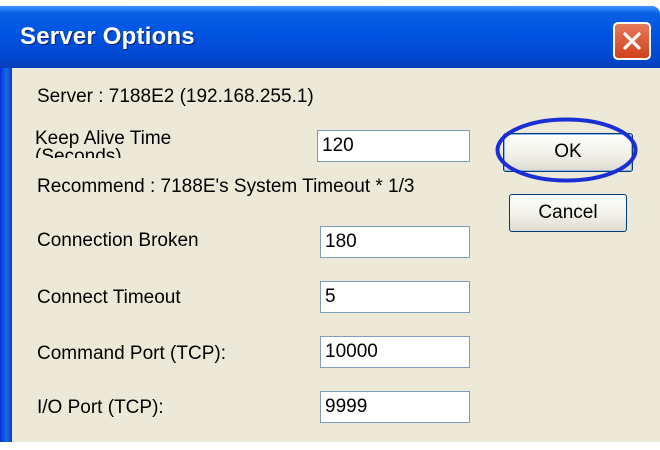 Image resolution: width=660 pixels, height=450 pixels. What do you see at coordinates (568, 213) in the screenshot?
I see `cancel-button: Cancel` at bounding box center [568, 213].